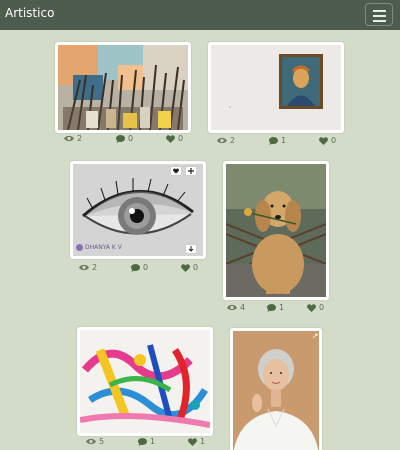 The height and width of the screenshot is (450, 400). I want to click on post-card-abstract, so click(145, 381).